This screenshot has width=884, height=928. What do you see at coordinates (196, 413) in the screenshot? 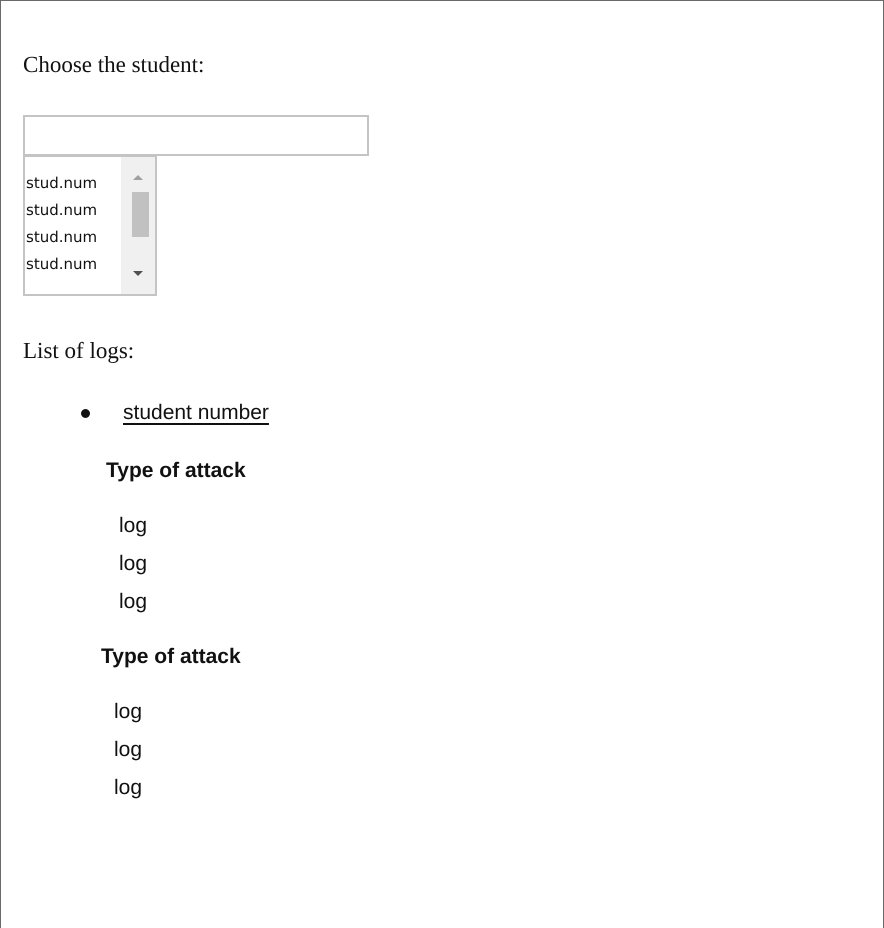
I see `student-link: student number` at bounding box center [196, 413].